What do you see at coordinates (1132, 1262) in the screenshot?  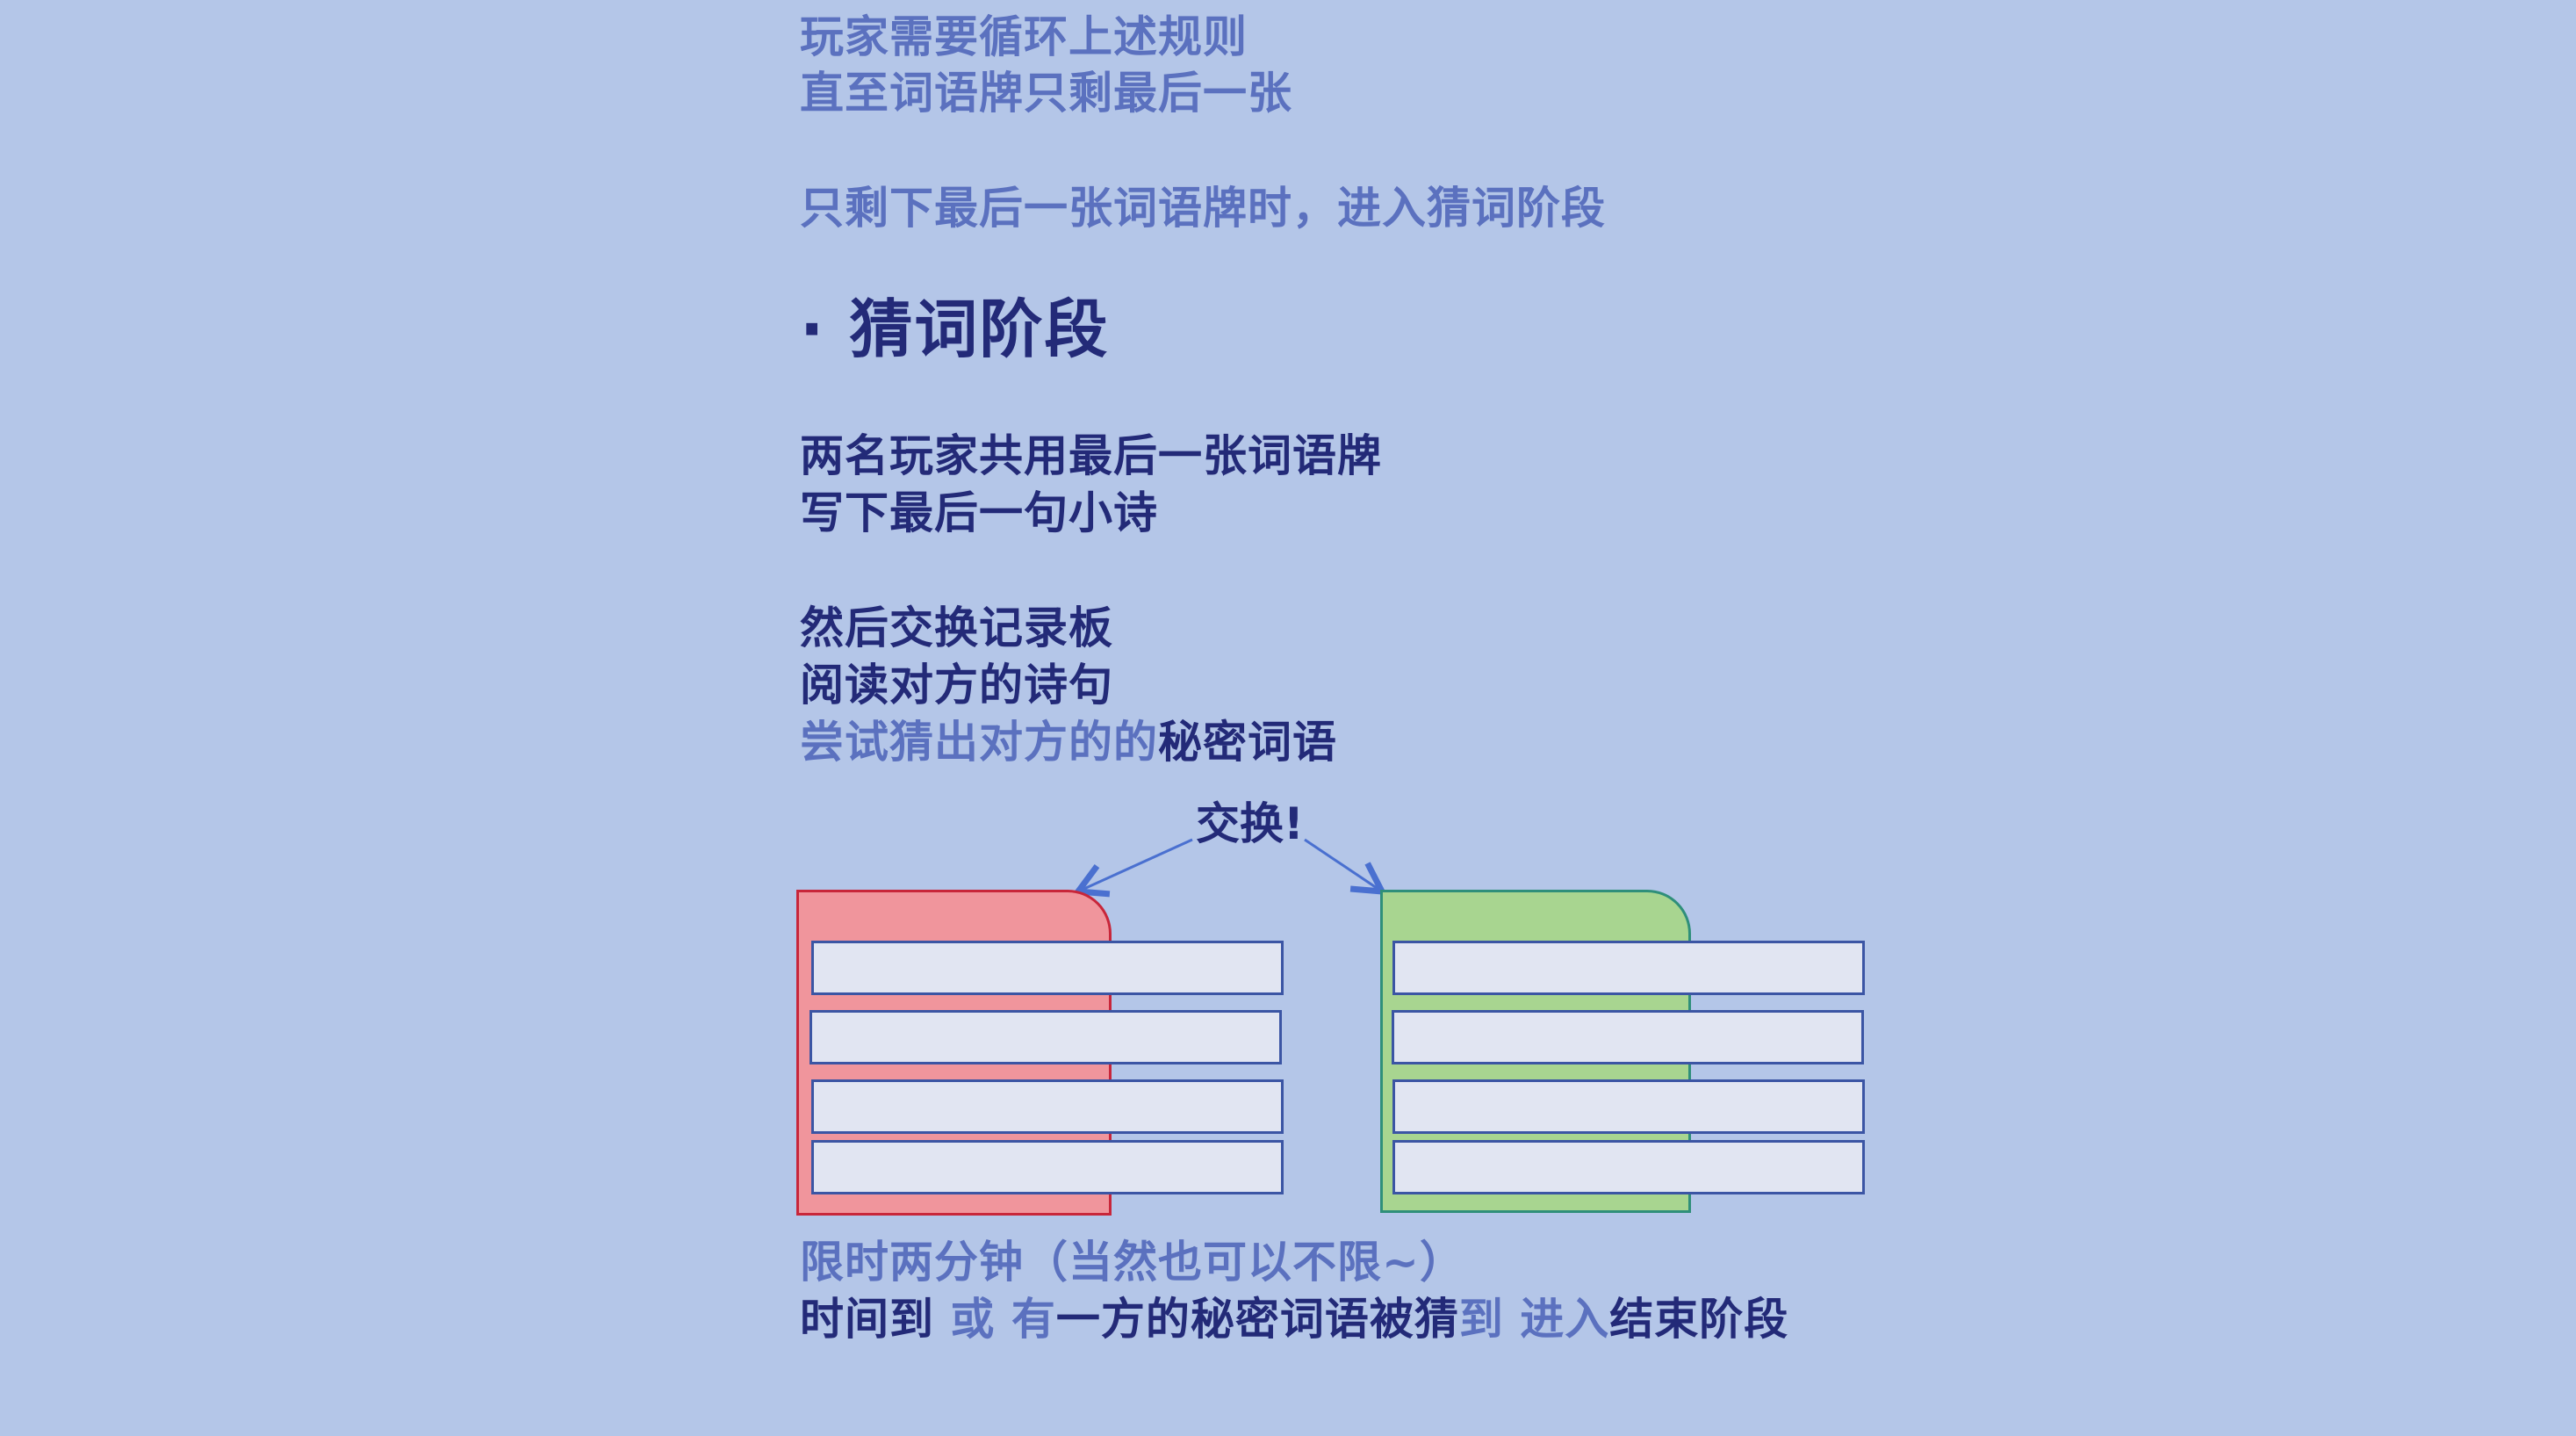 I see `time-limit-line: 限时两分钟（当然也可以不限~）` at bounding box center [1132, 1262].